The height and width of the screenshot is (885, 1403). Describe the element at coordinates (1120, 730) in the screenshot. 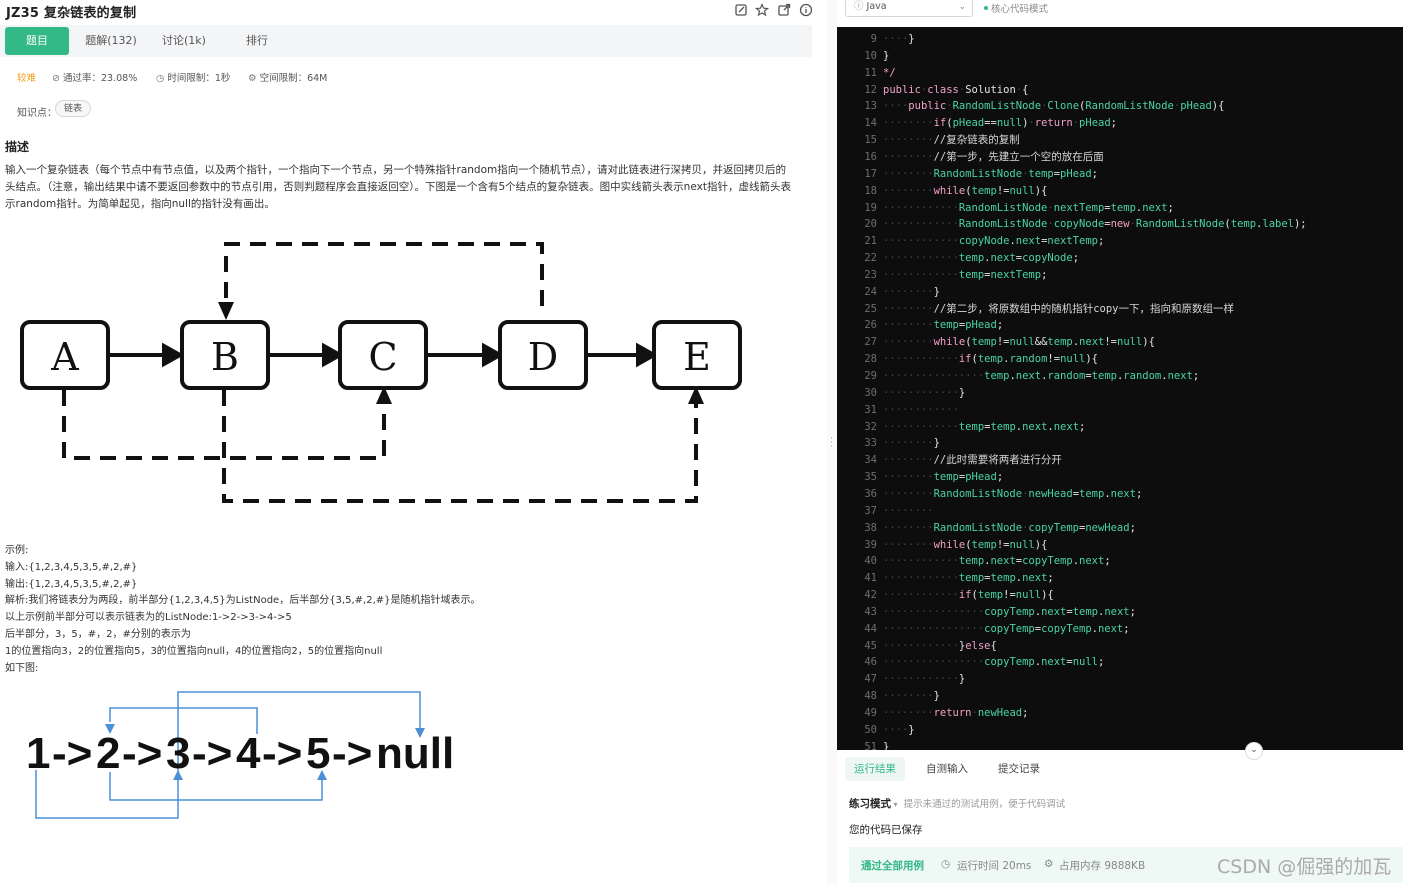

I see `code-line: 50 ····}` at that location.